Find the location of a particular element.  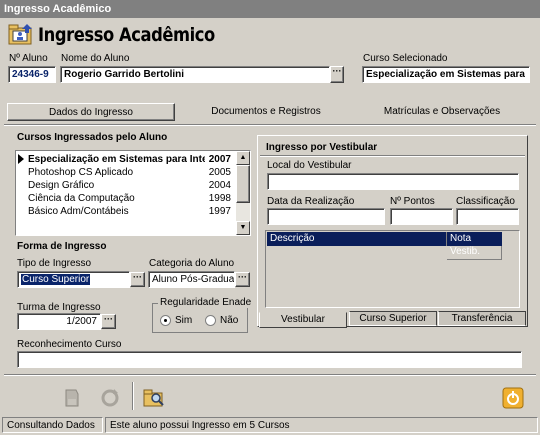

vestibular-section-title: Ingresso por Vestibular is located at coordinates (322, 147).